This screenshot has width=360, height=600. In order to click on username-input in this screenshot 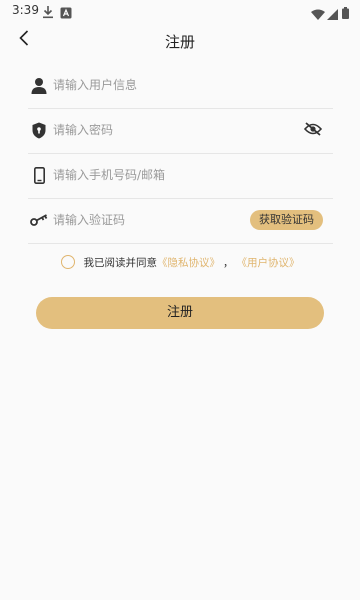, I will do `click(163, 85)`.